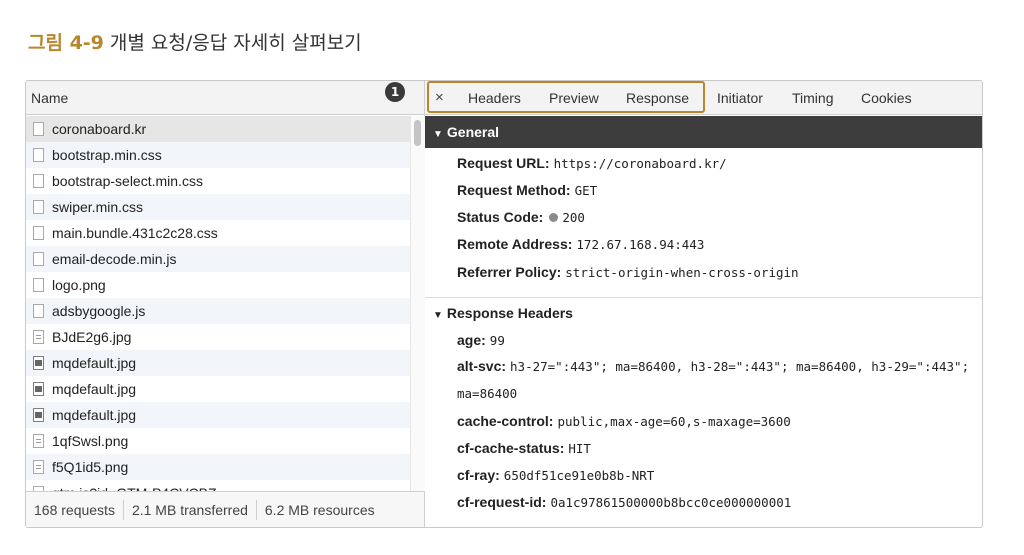 Image resolution: width=1024 pixels, height=555 pixels. Describe the element at coordinates (886, 98) in the screenshot. I see `tab-cookies: Cookies` at that location.